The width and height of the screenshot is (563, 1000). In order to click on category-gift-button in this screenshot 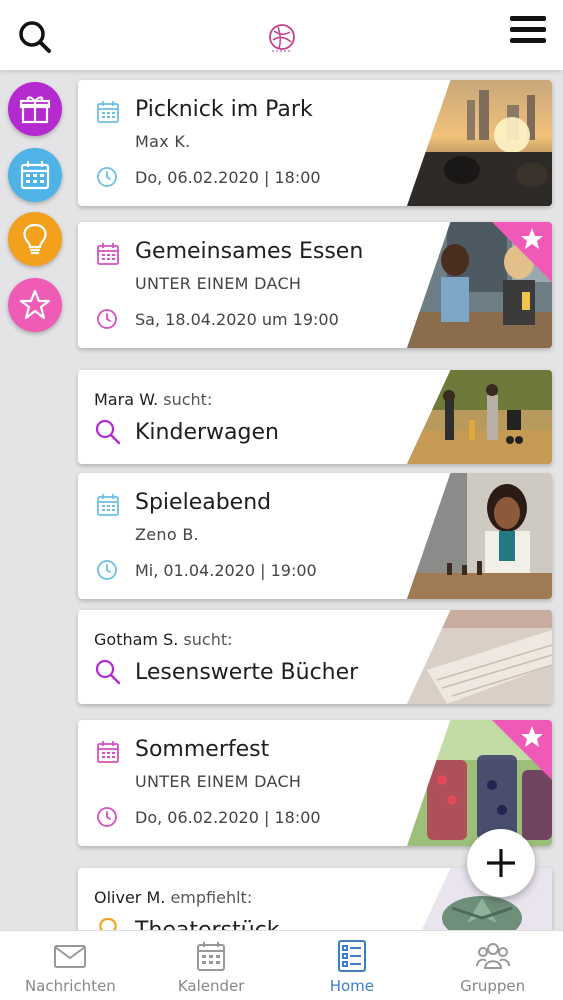, I will do `click(35, 109)`.